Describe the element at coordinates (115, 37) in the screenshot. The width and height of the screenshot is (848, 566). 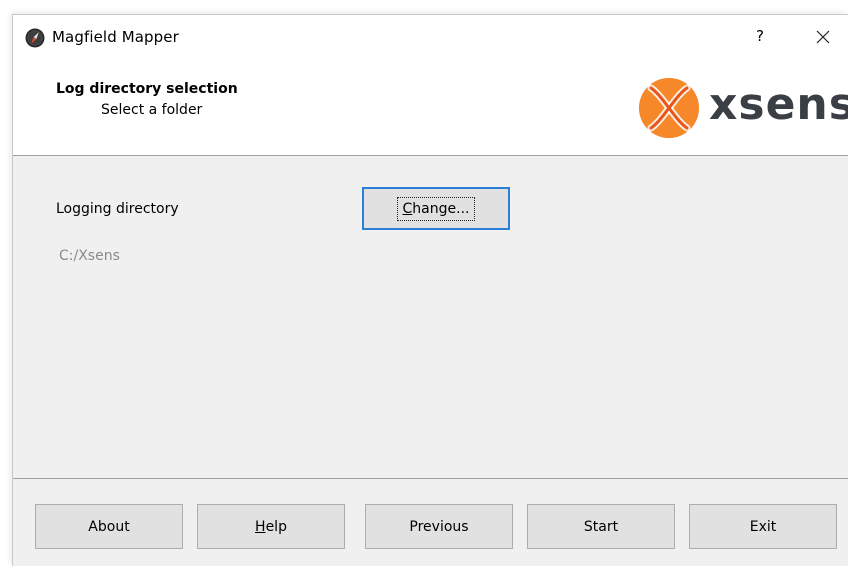
I see `window-title: Magfield Mapper` at that location.